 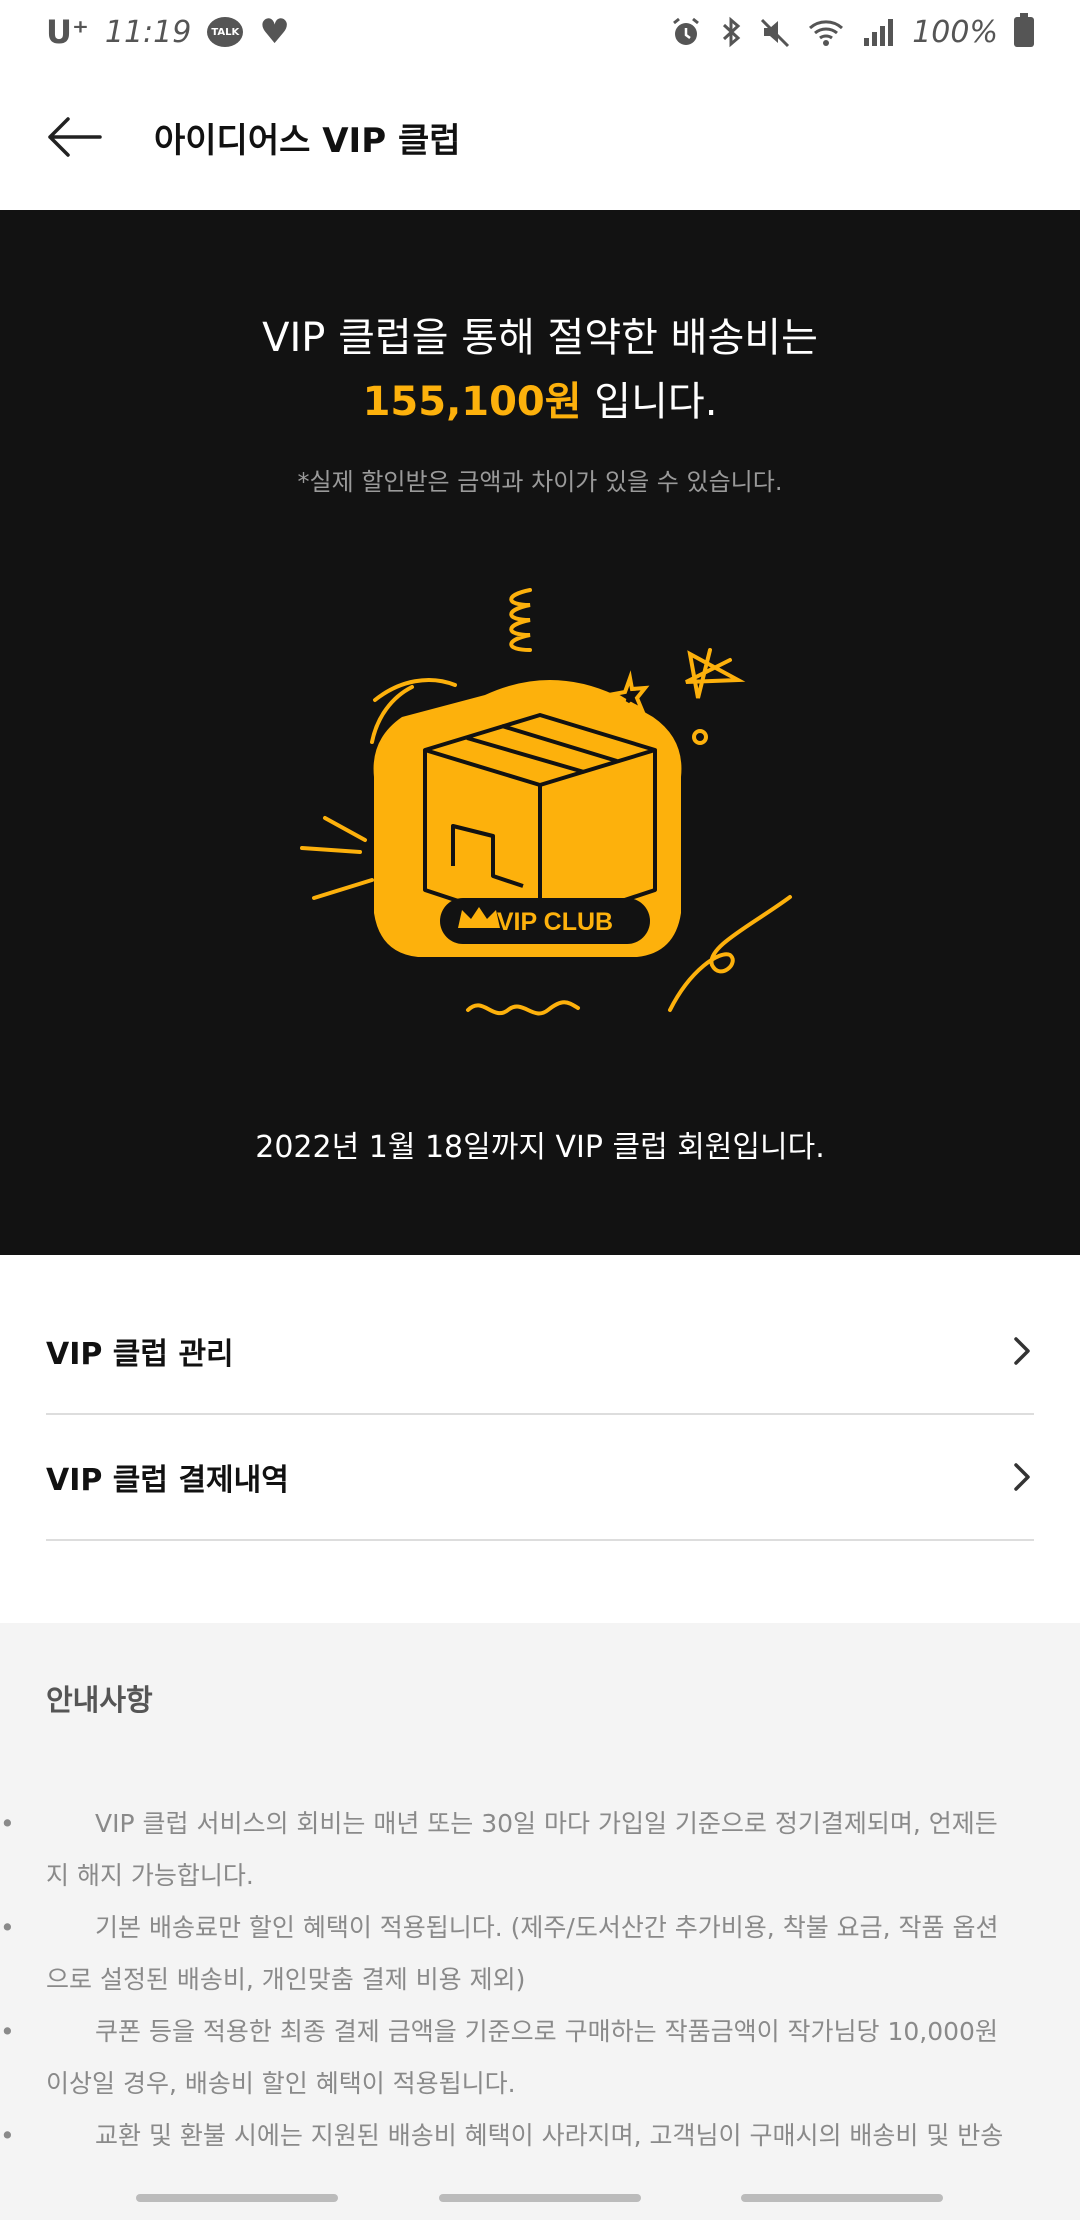 I want to click on heart-icon: ♥, so click(x=274, y=32).